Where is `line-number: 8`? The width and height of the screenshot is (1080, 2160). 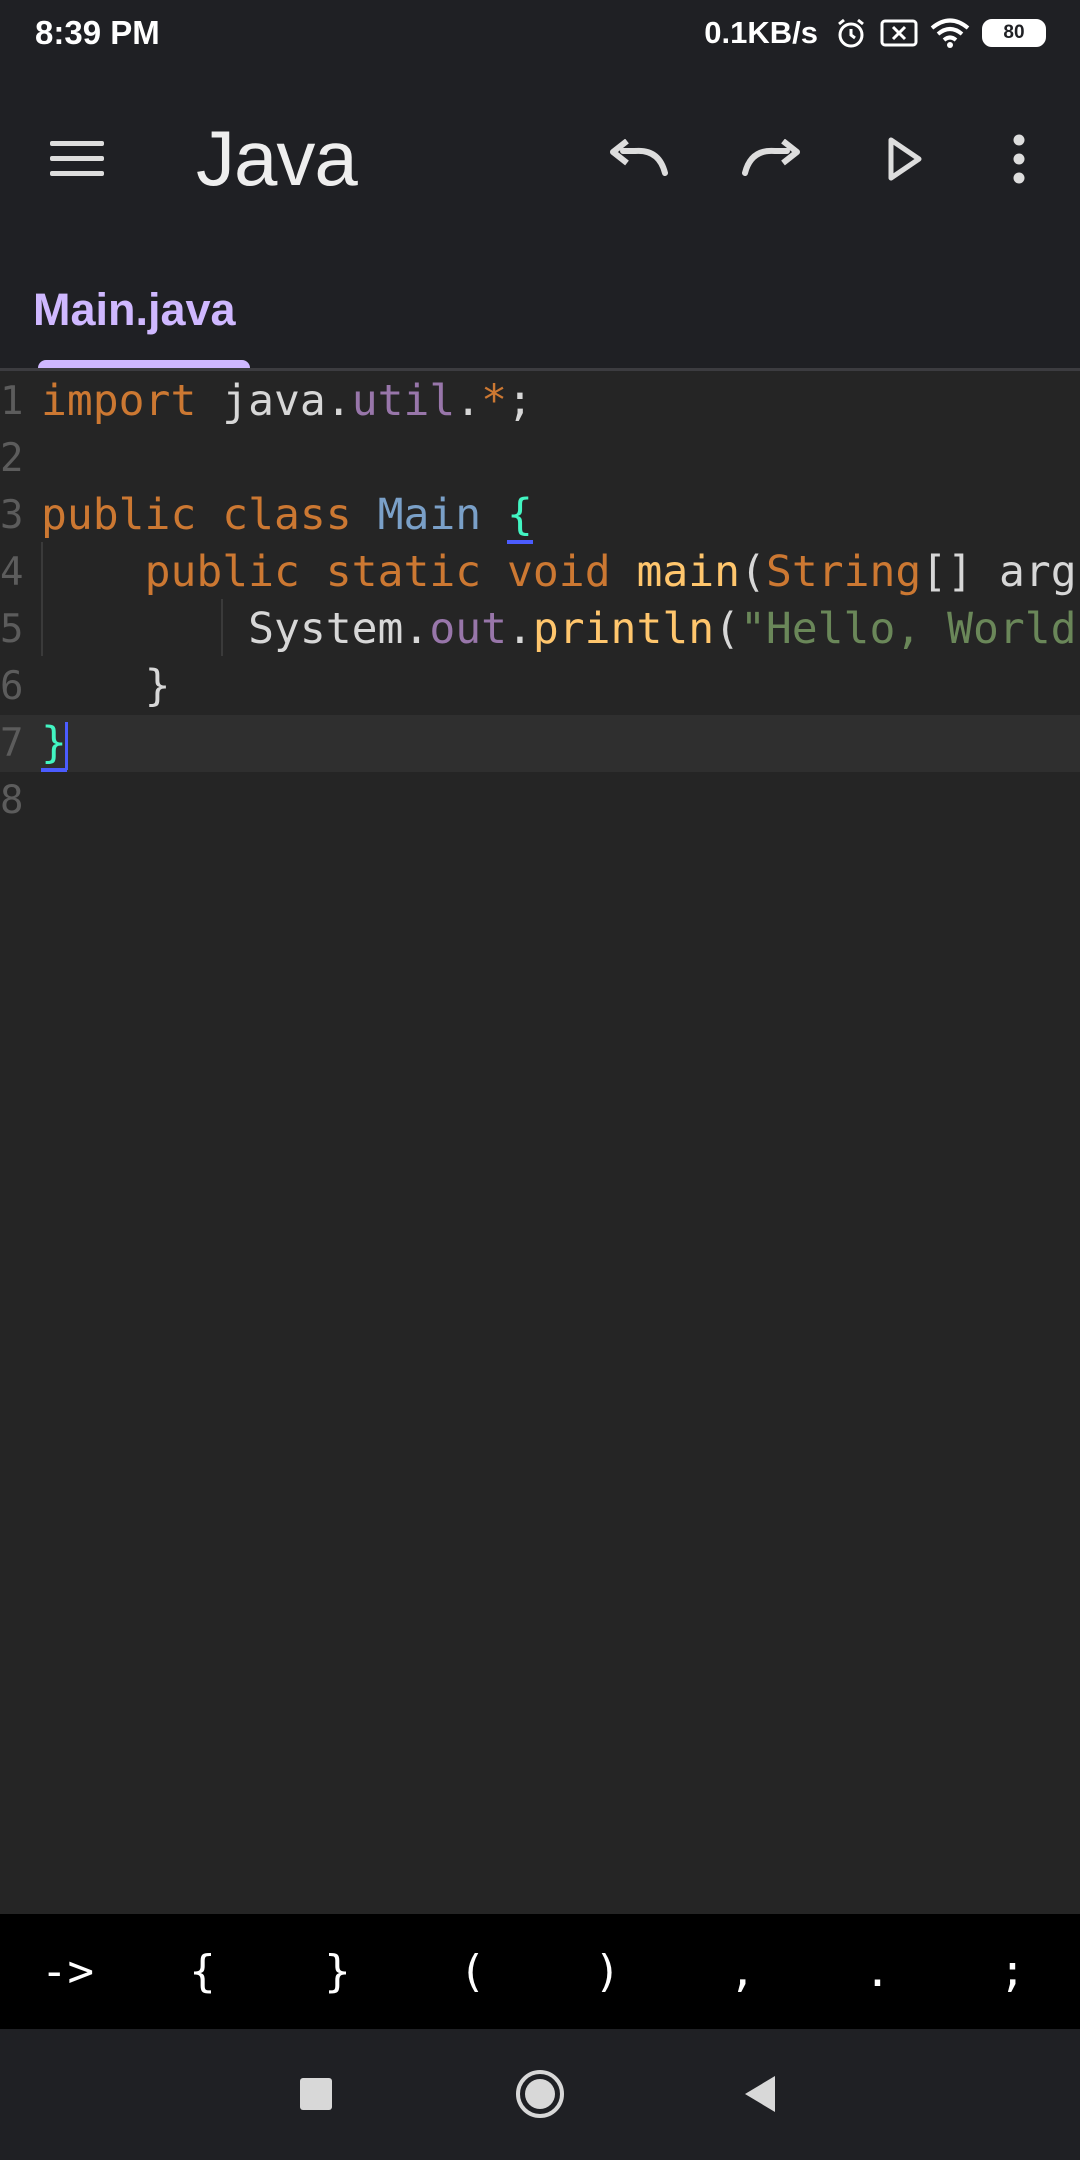
line-number: 8 is located at coordinates (12, 800).